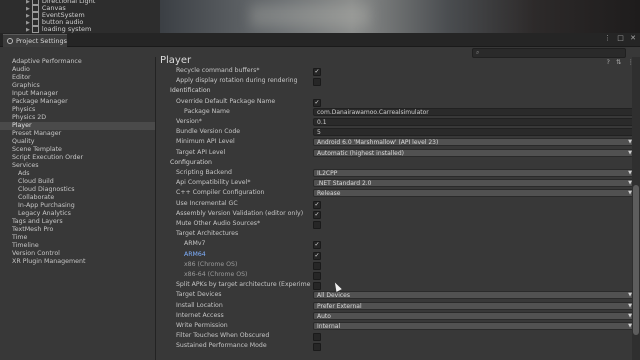 The image size is (640, 360). Describe the element at coordinates (474, 305) in the screenshot. I see `setting-dropdown: Prefer External ▼` at that location.